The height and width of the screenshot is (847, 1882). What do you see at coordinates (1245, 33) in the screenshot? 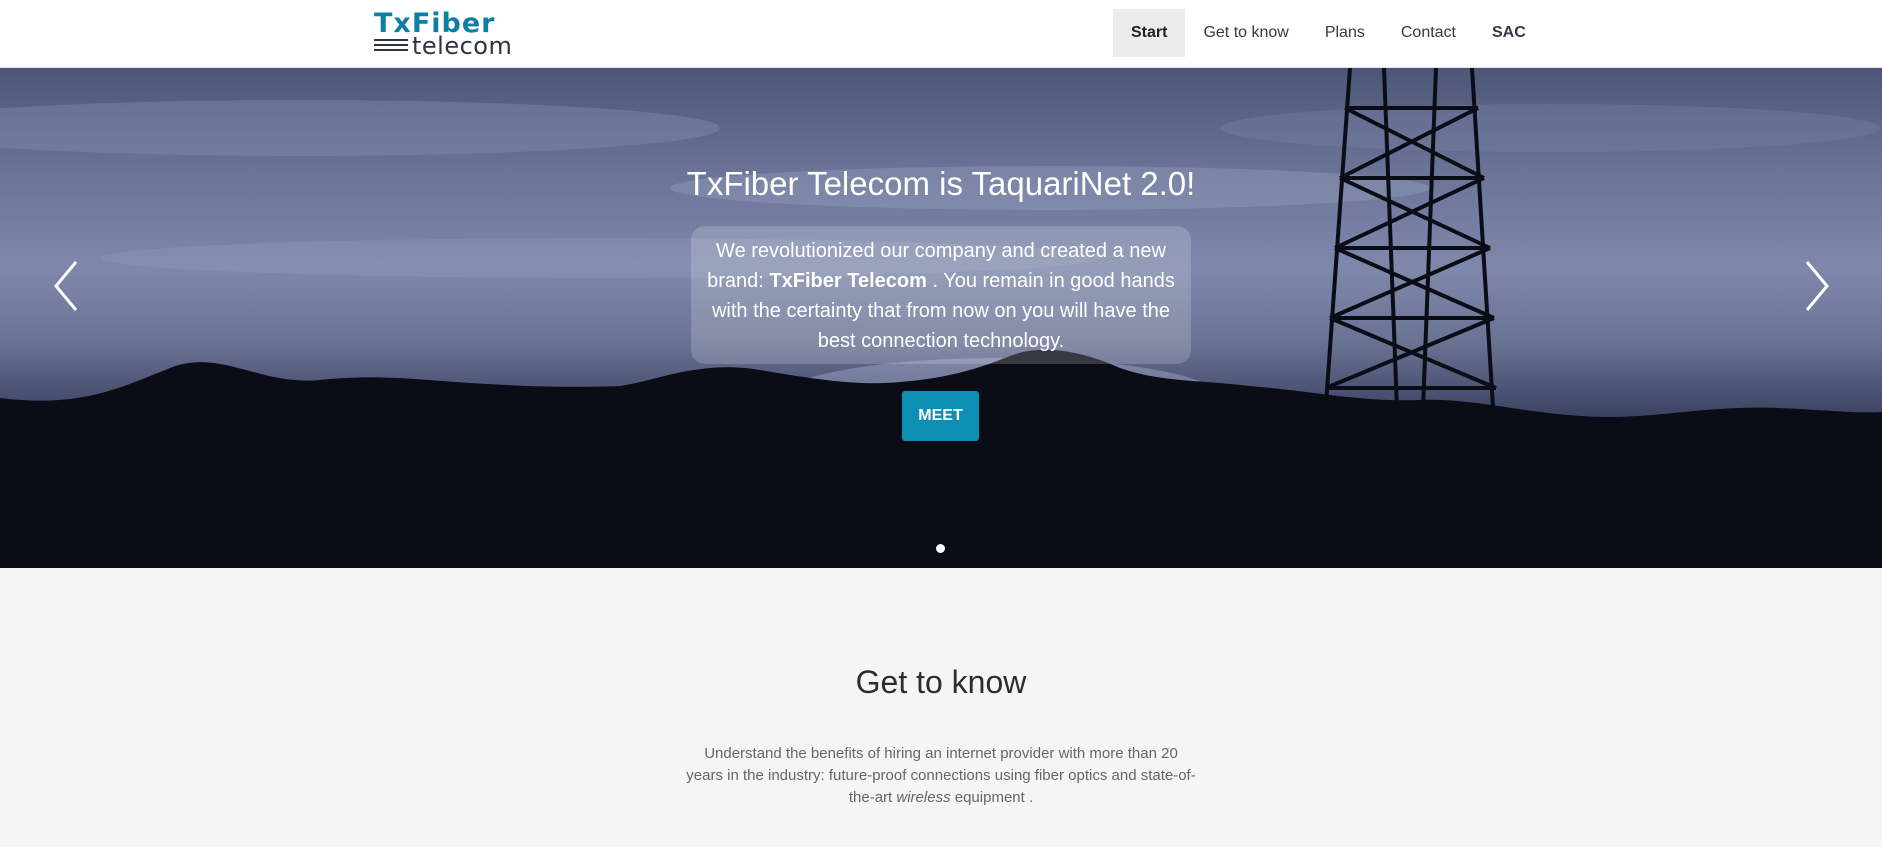
I see `nav-get-to-know: Get to know` at bounding box center [1245, 33].